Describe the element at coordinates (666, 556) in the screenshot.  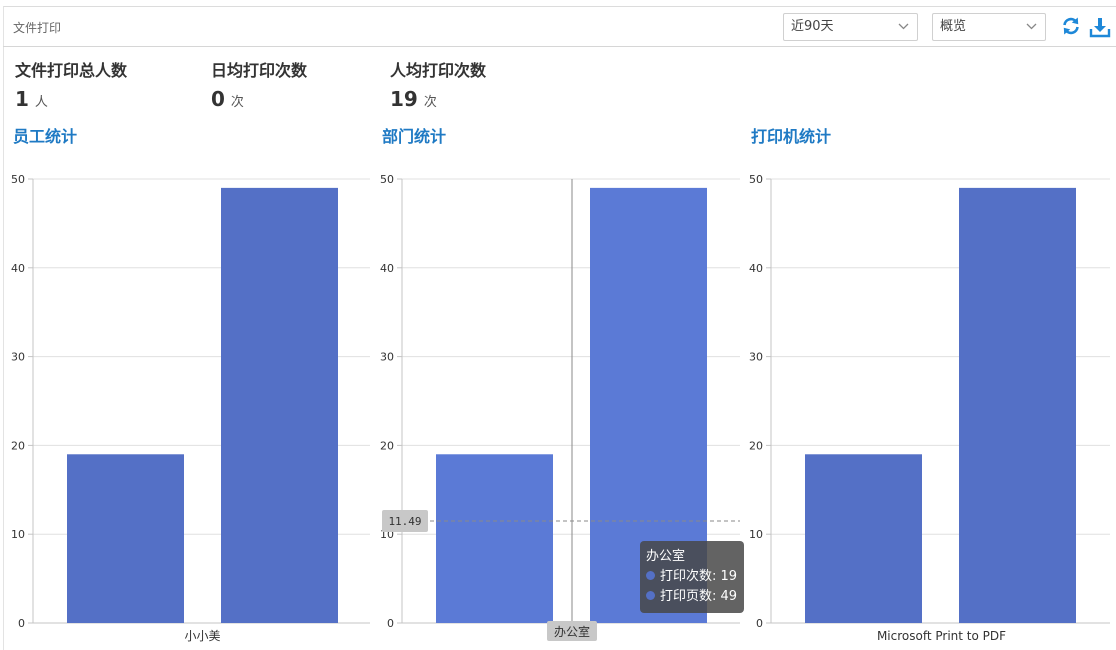
I see `tooltip-title: 办公室` at that location.